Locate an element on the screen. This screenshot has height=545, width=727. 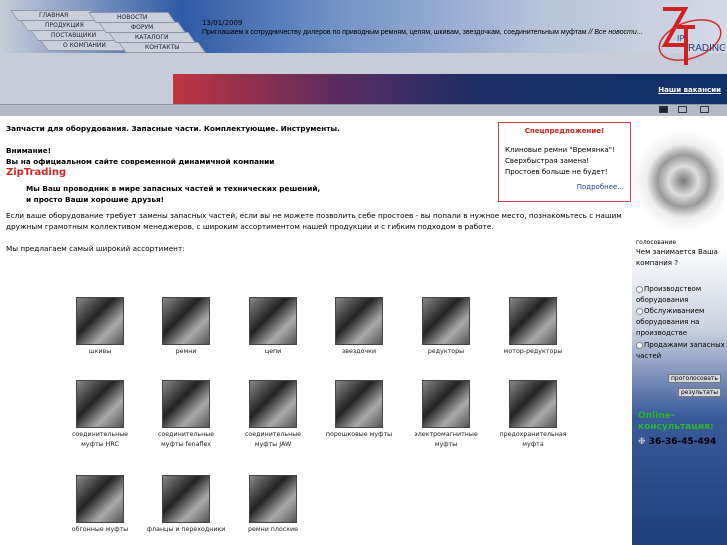
product-label: мотор-редукторы is located at coordinates (533, 351).